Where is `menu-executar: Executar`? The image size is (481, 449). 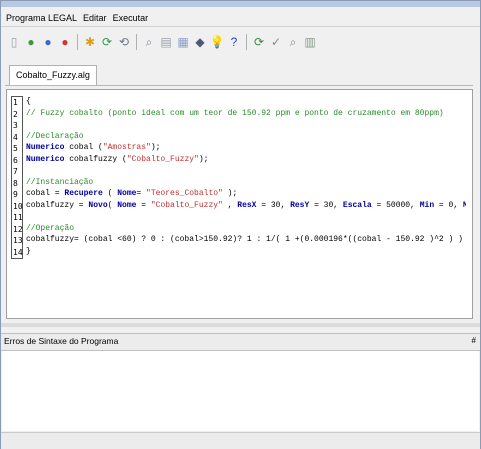
menu-executar: Executar is located at coordinates (131, 18).